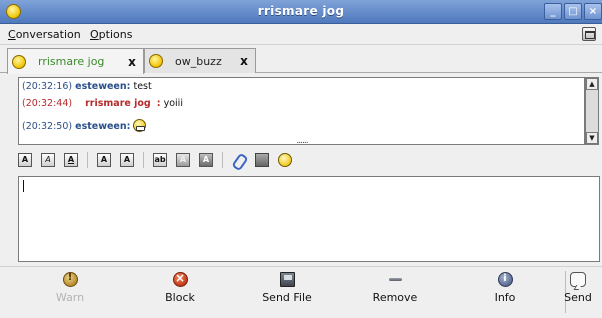 The image size is (602, 318). I want to click on window-controls: _ □ ×, so click(573, 11).